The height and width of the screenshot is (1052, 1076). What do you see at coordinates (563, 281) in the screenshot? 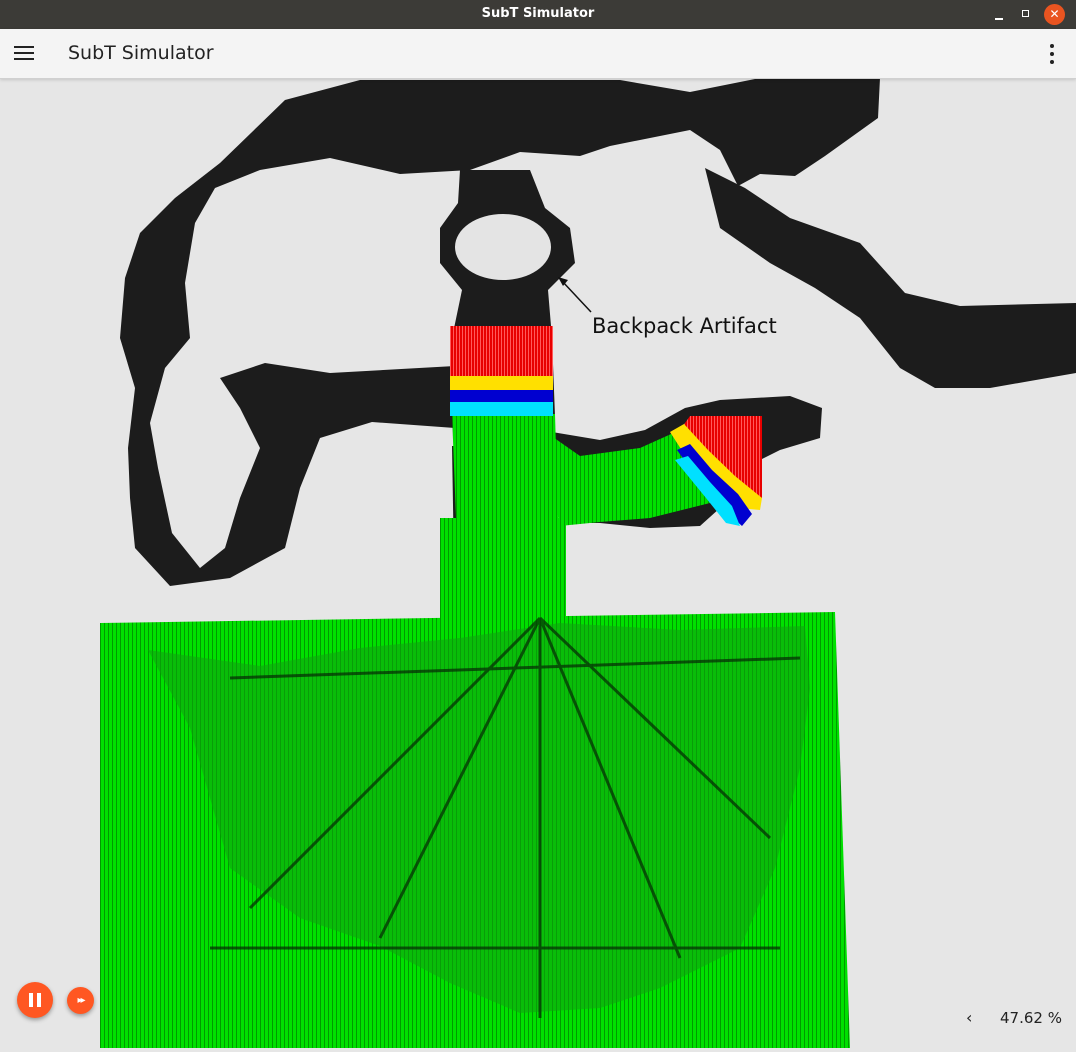
I see `annotation-arrowhead` at bounding box center [563, 281].